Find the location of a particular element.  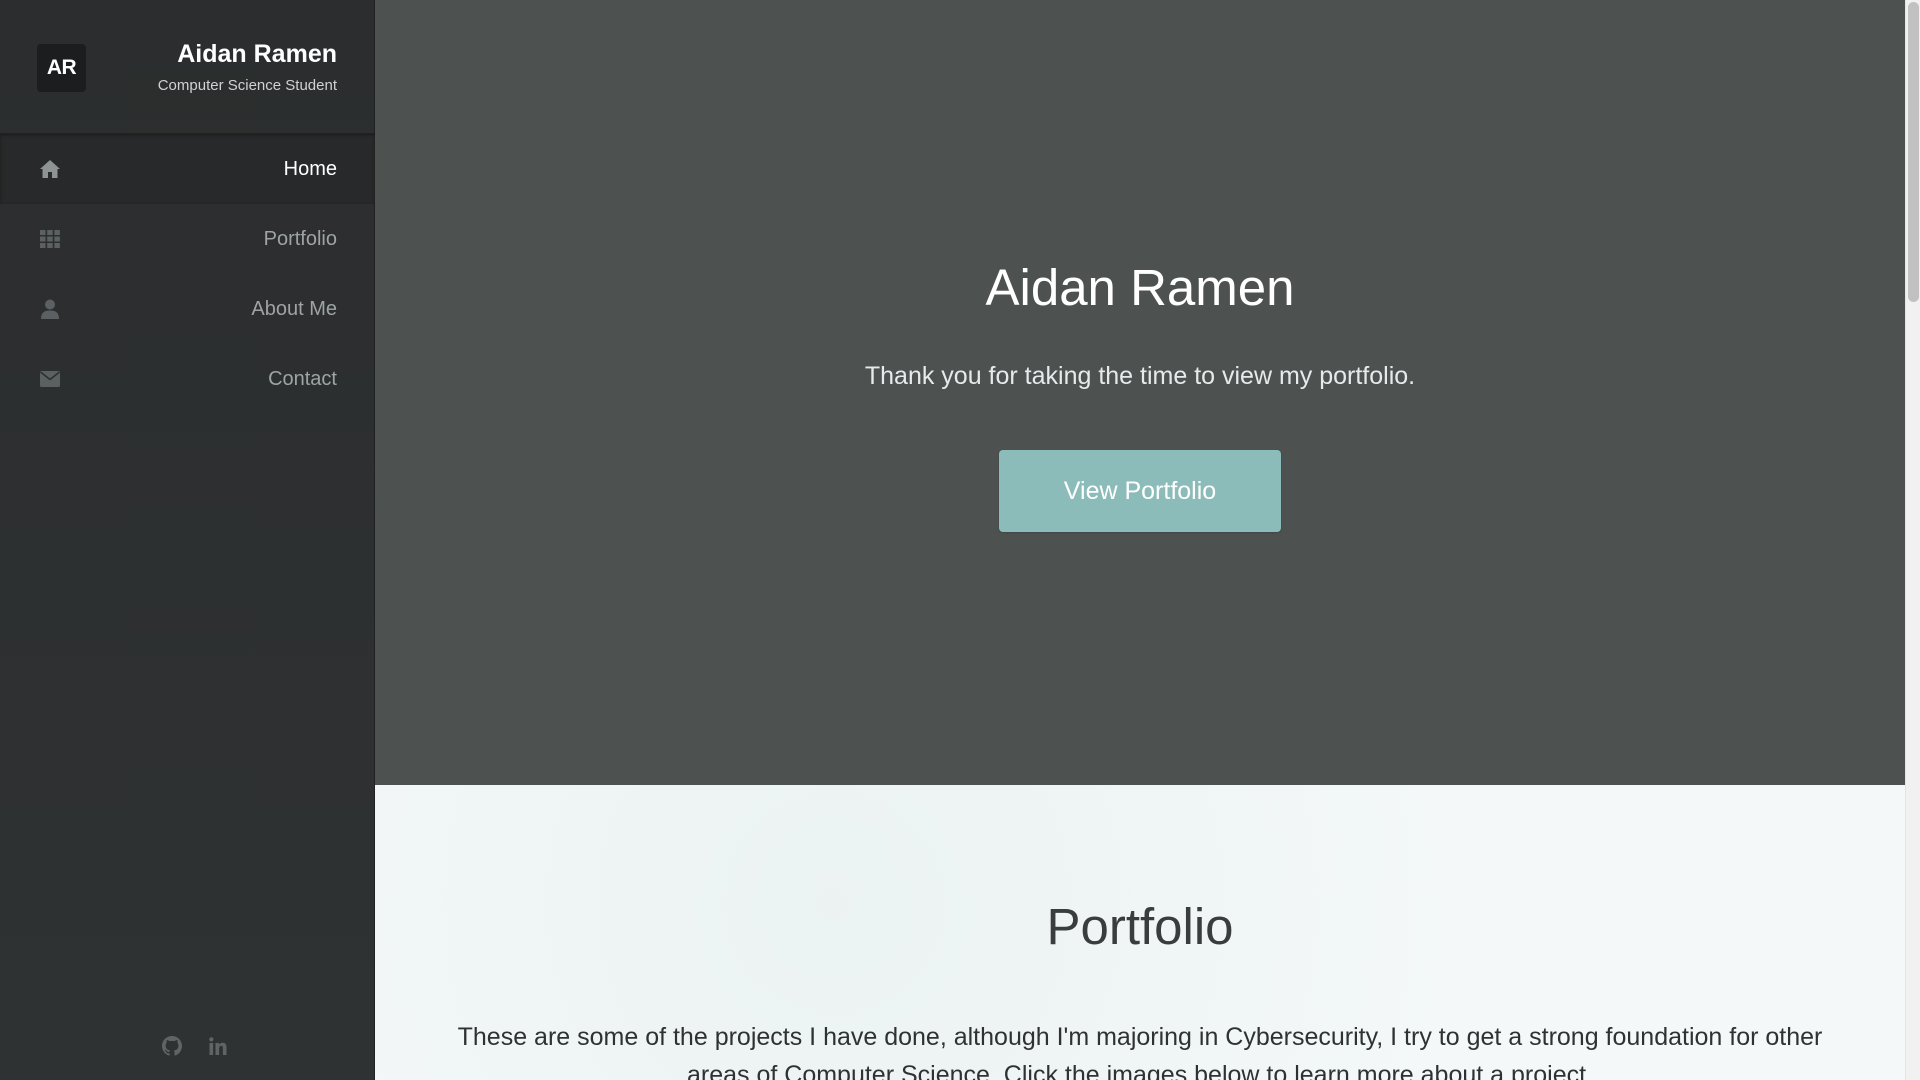

portfolio-title: Portfolio is located at coordinates (1140, 926).